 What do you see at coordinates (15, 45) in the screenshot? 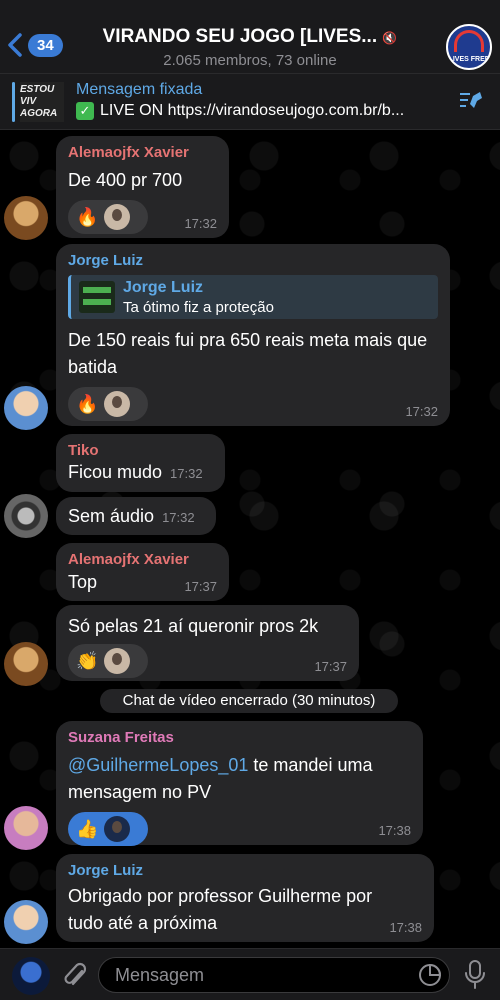
I see `chevron-left-icon` at bounding box center [15, 45].